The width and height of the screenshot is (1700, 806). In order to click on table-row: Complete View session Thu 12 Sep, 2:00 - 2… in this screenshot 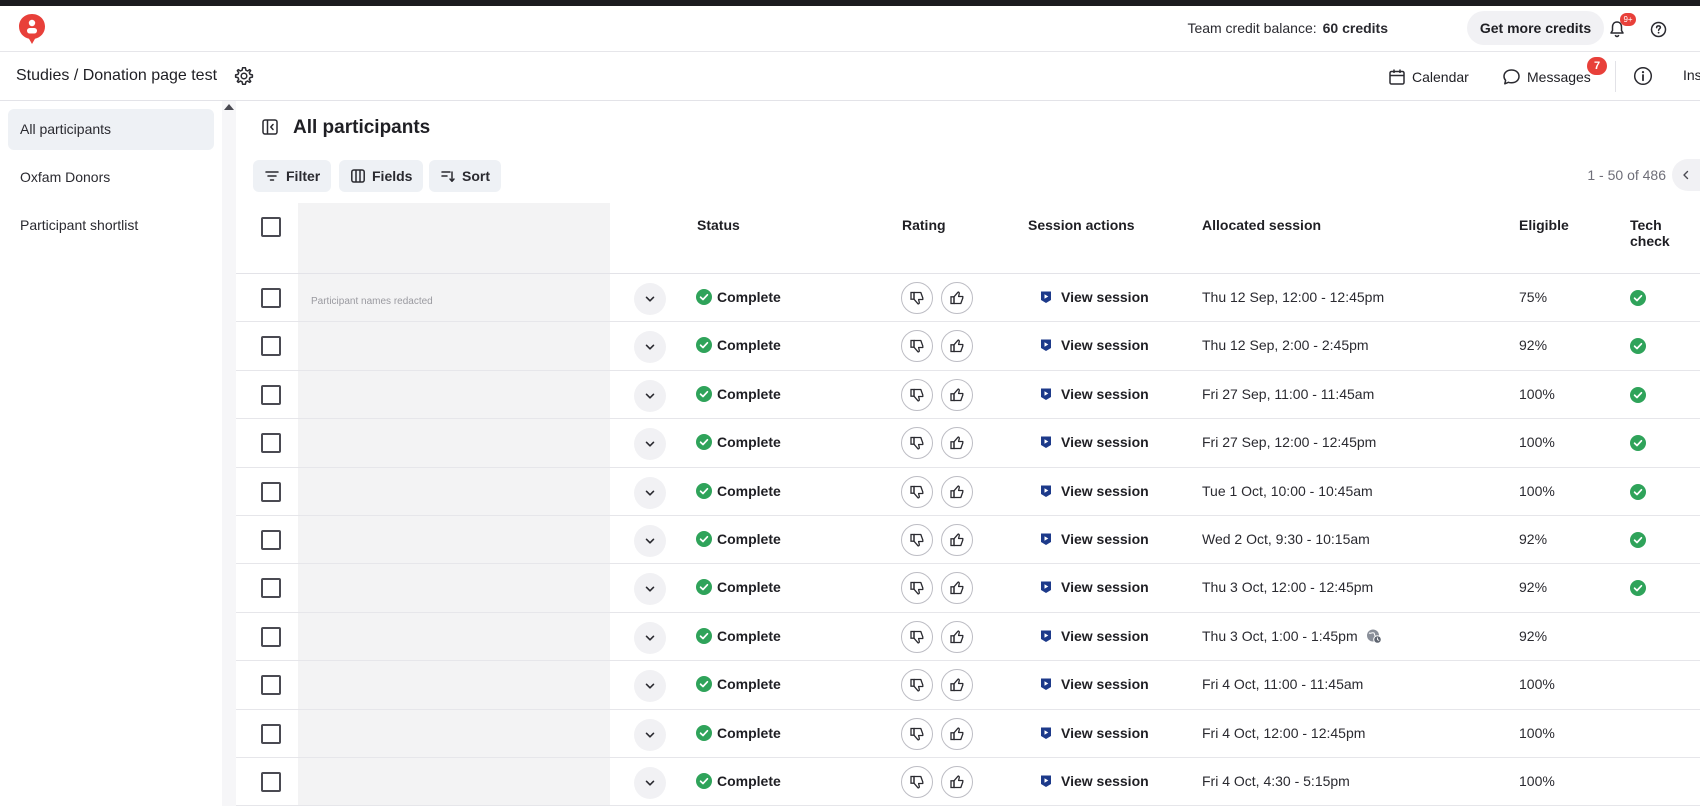, I will do `click(968, 346)`.